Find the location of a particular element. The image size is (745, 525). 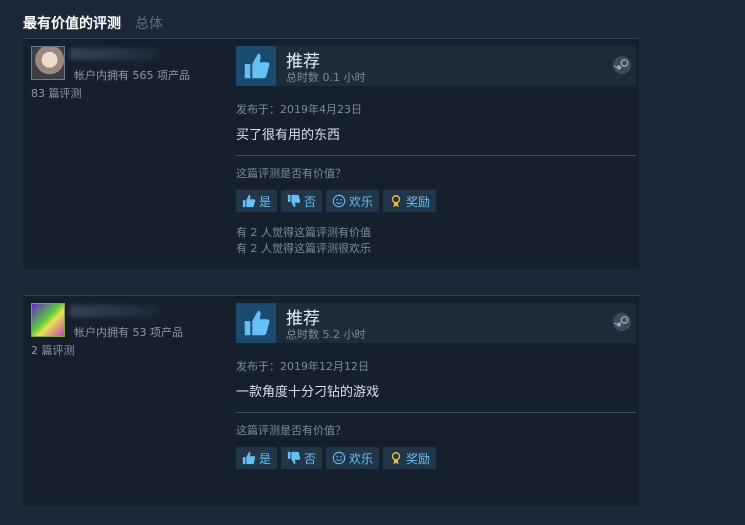

vote-header: 推荐 总时数 5.2 小时 is located at coordinates (436, 323).